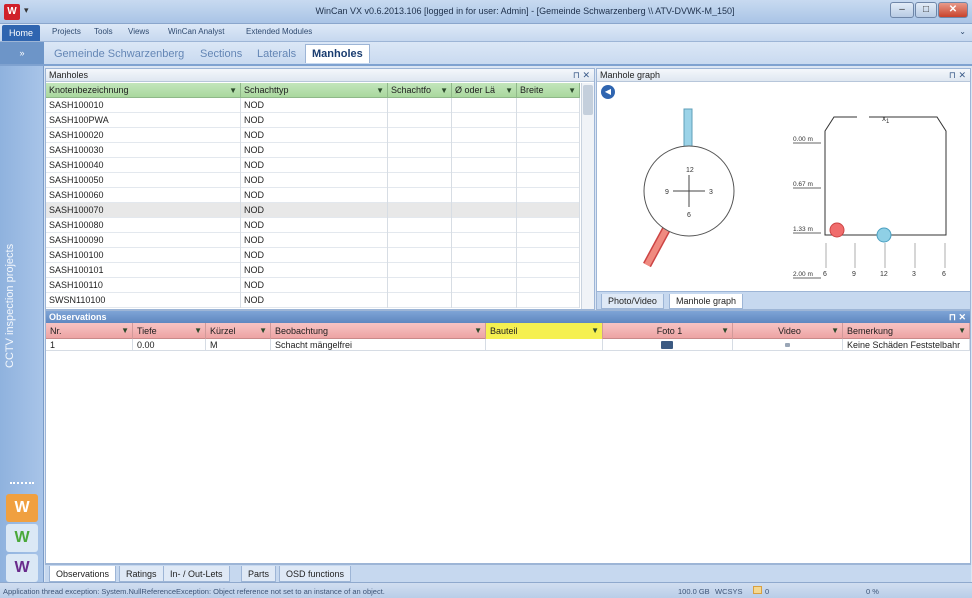 The width and height of the screenshot is (972, 598). What do you see at coordinates (22, 53) in the screenshot?
I see `collapse-sidebar-button: »` at bounding box center [22, 53].